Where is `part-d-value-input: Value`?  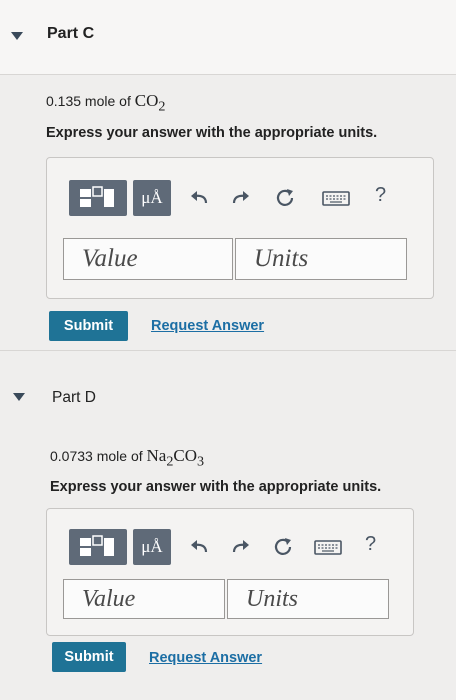
part-d-value-input: Value is located at coordinates (144, 599).